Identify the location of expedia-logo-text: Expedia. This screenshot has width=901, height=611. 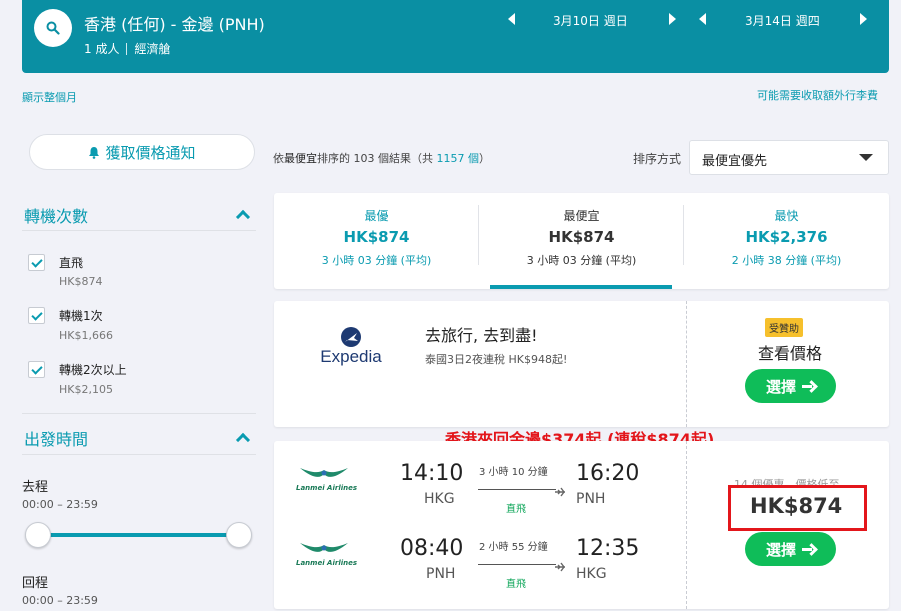
(351, 356).